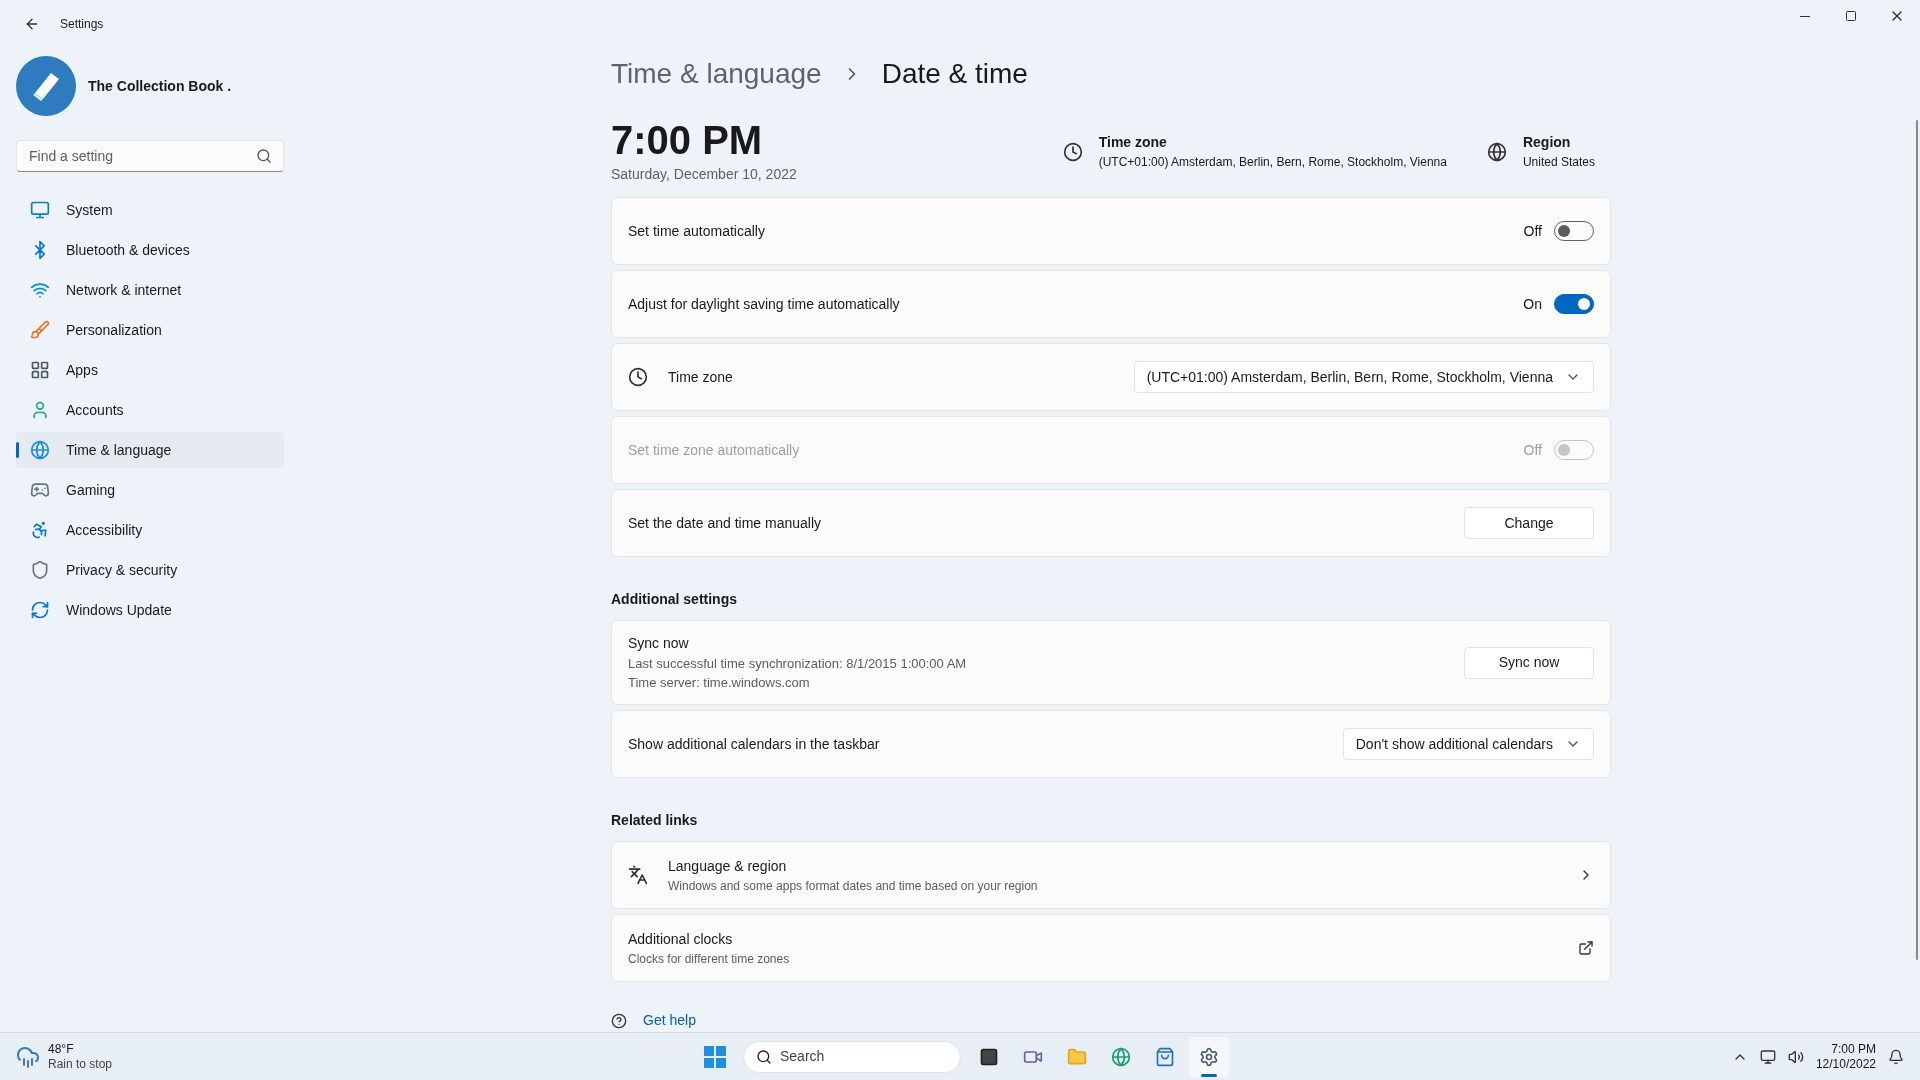 The height and width of the screenshot is (1080, 1920). I want to click on nav-item: Windows Update, so click(150, 610).